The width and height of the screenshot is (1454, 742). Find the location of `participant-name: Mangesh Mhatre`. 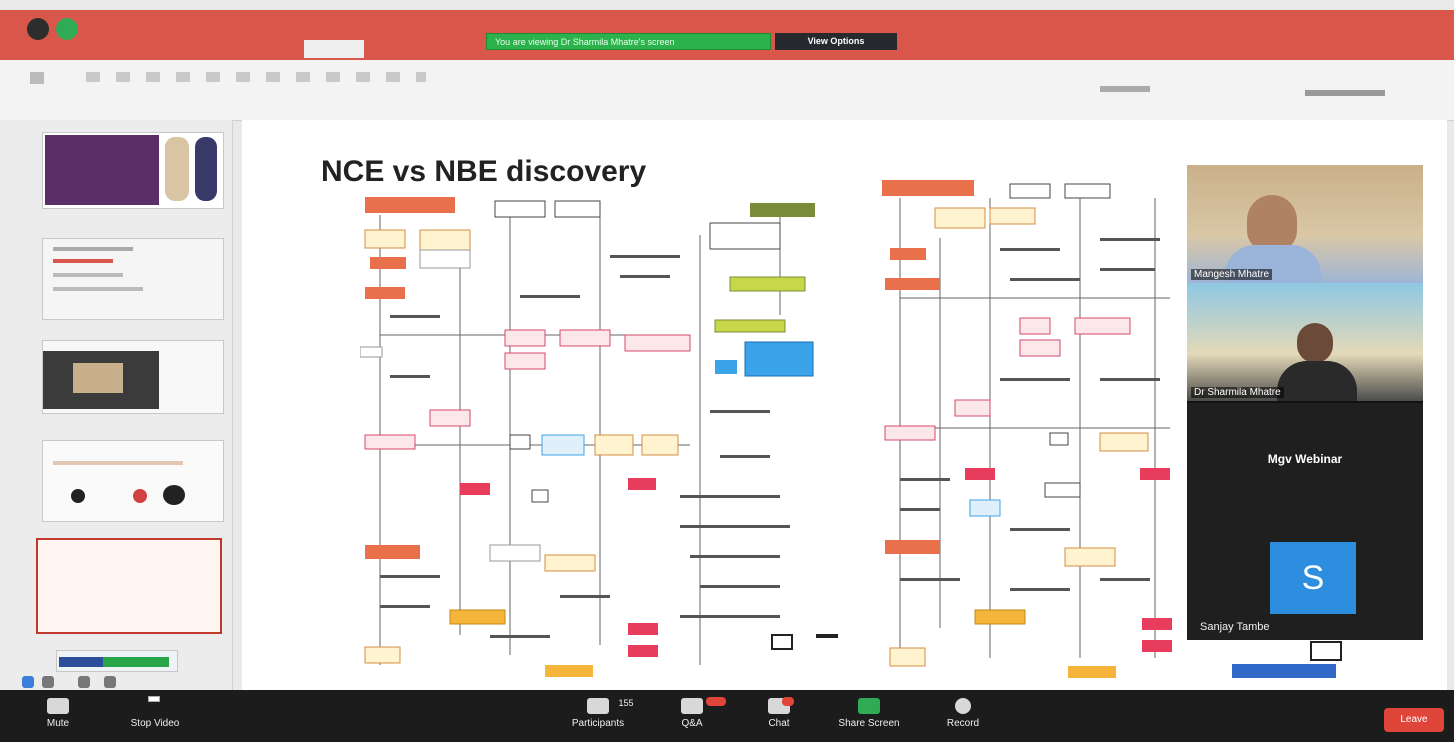

participant-name: Mangesh Mhatre is located at coordinates (1232, 274).